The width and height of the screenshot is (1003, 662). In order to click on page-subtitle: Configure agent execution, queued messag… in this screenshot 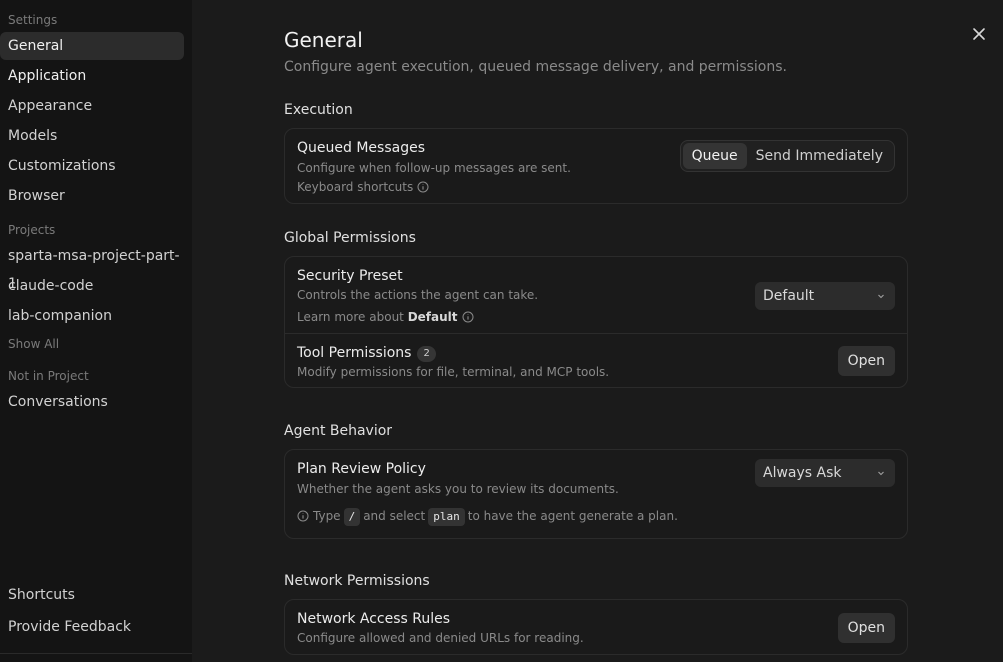, I will do `click(535, 67)`.